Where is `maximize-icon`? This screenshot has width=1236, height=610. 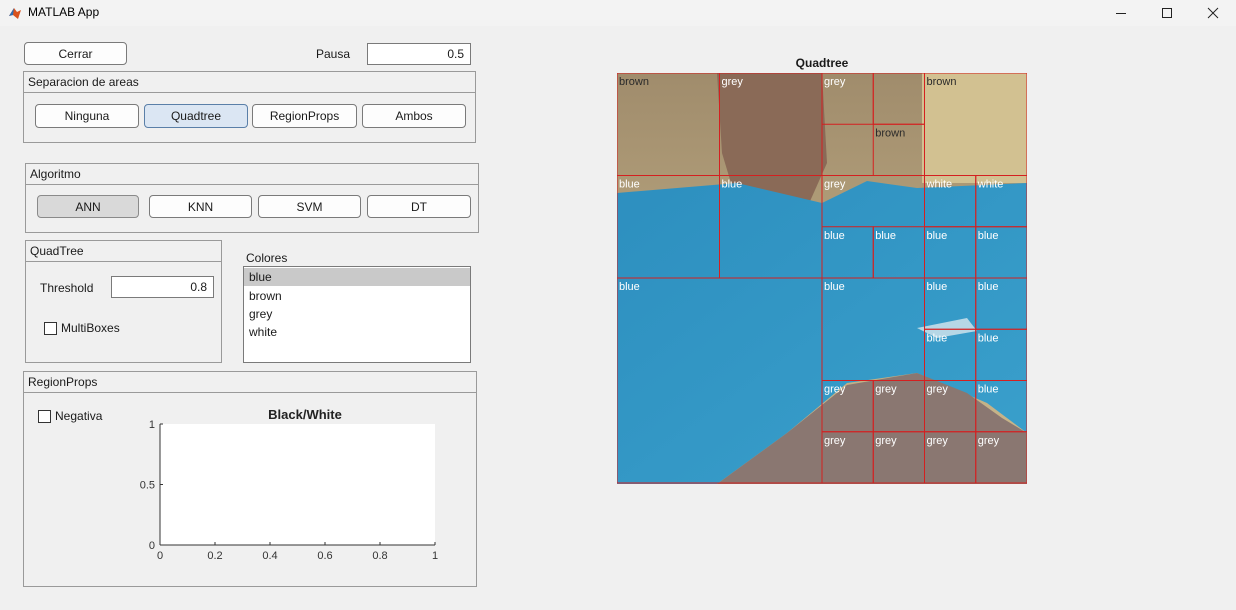 maximize-icon is located at coordinates (1167, 13).